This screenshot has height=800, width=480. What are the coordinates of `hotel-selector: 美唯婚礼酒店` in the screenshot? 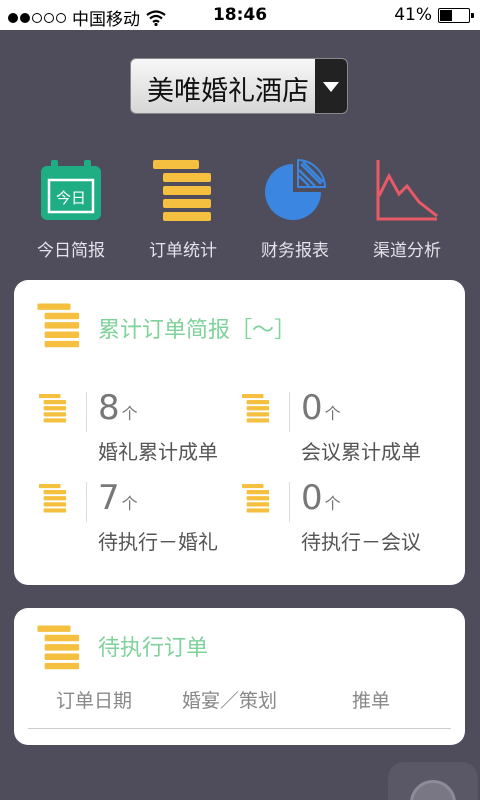 It's located at (239, 86).